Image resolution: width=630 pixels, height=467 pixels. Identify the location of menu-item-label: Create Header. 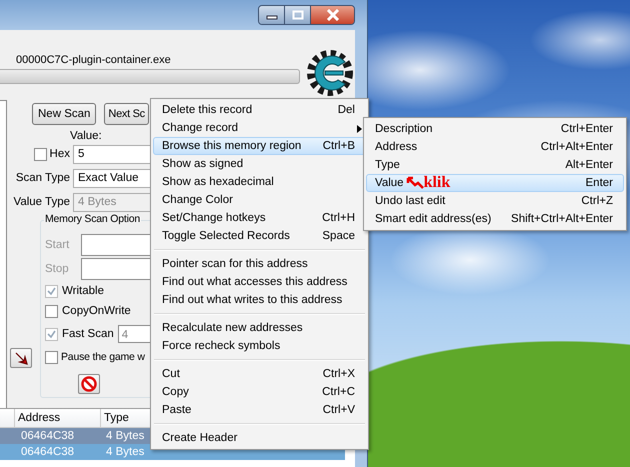
(200, 438).